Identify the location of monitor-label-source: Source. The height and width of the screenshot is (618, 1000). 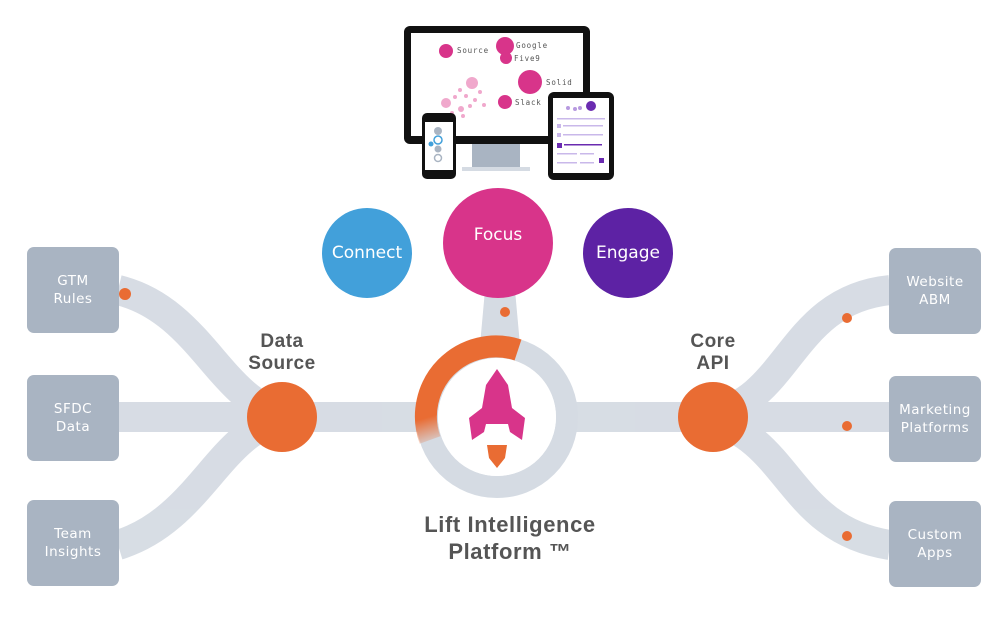
(473, 50).